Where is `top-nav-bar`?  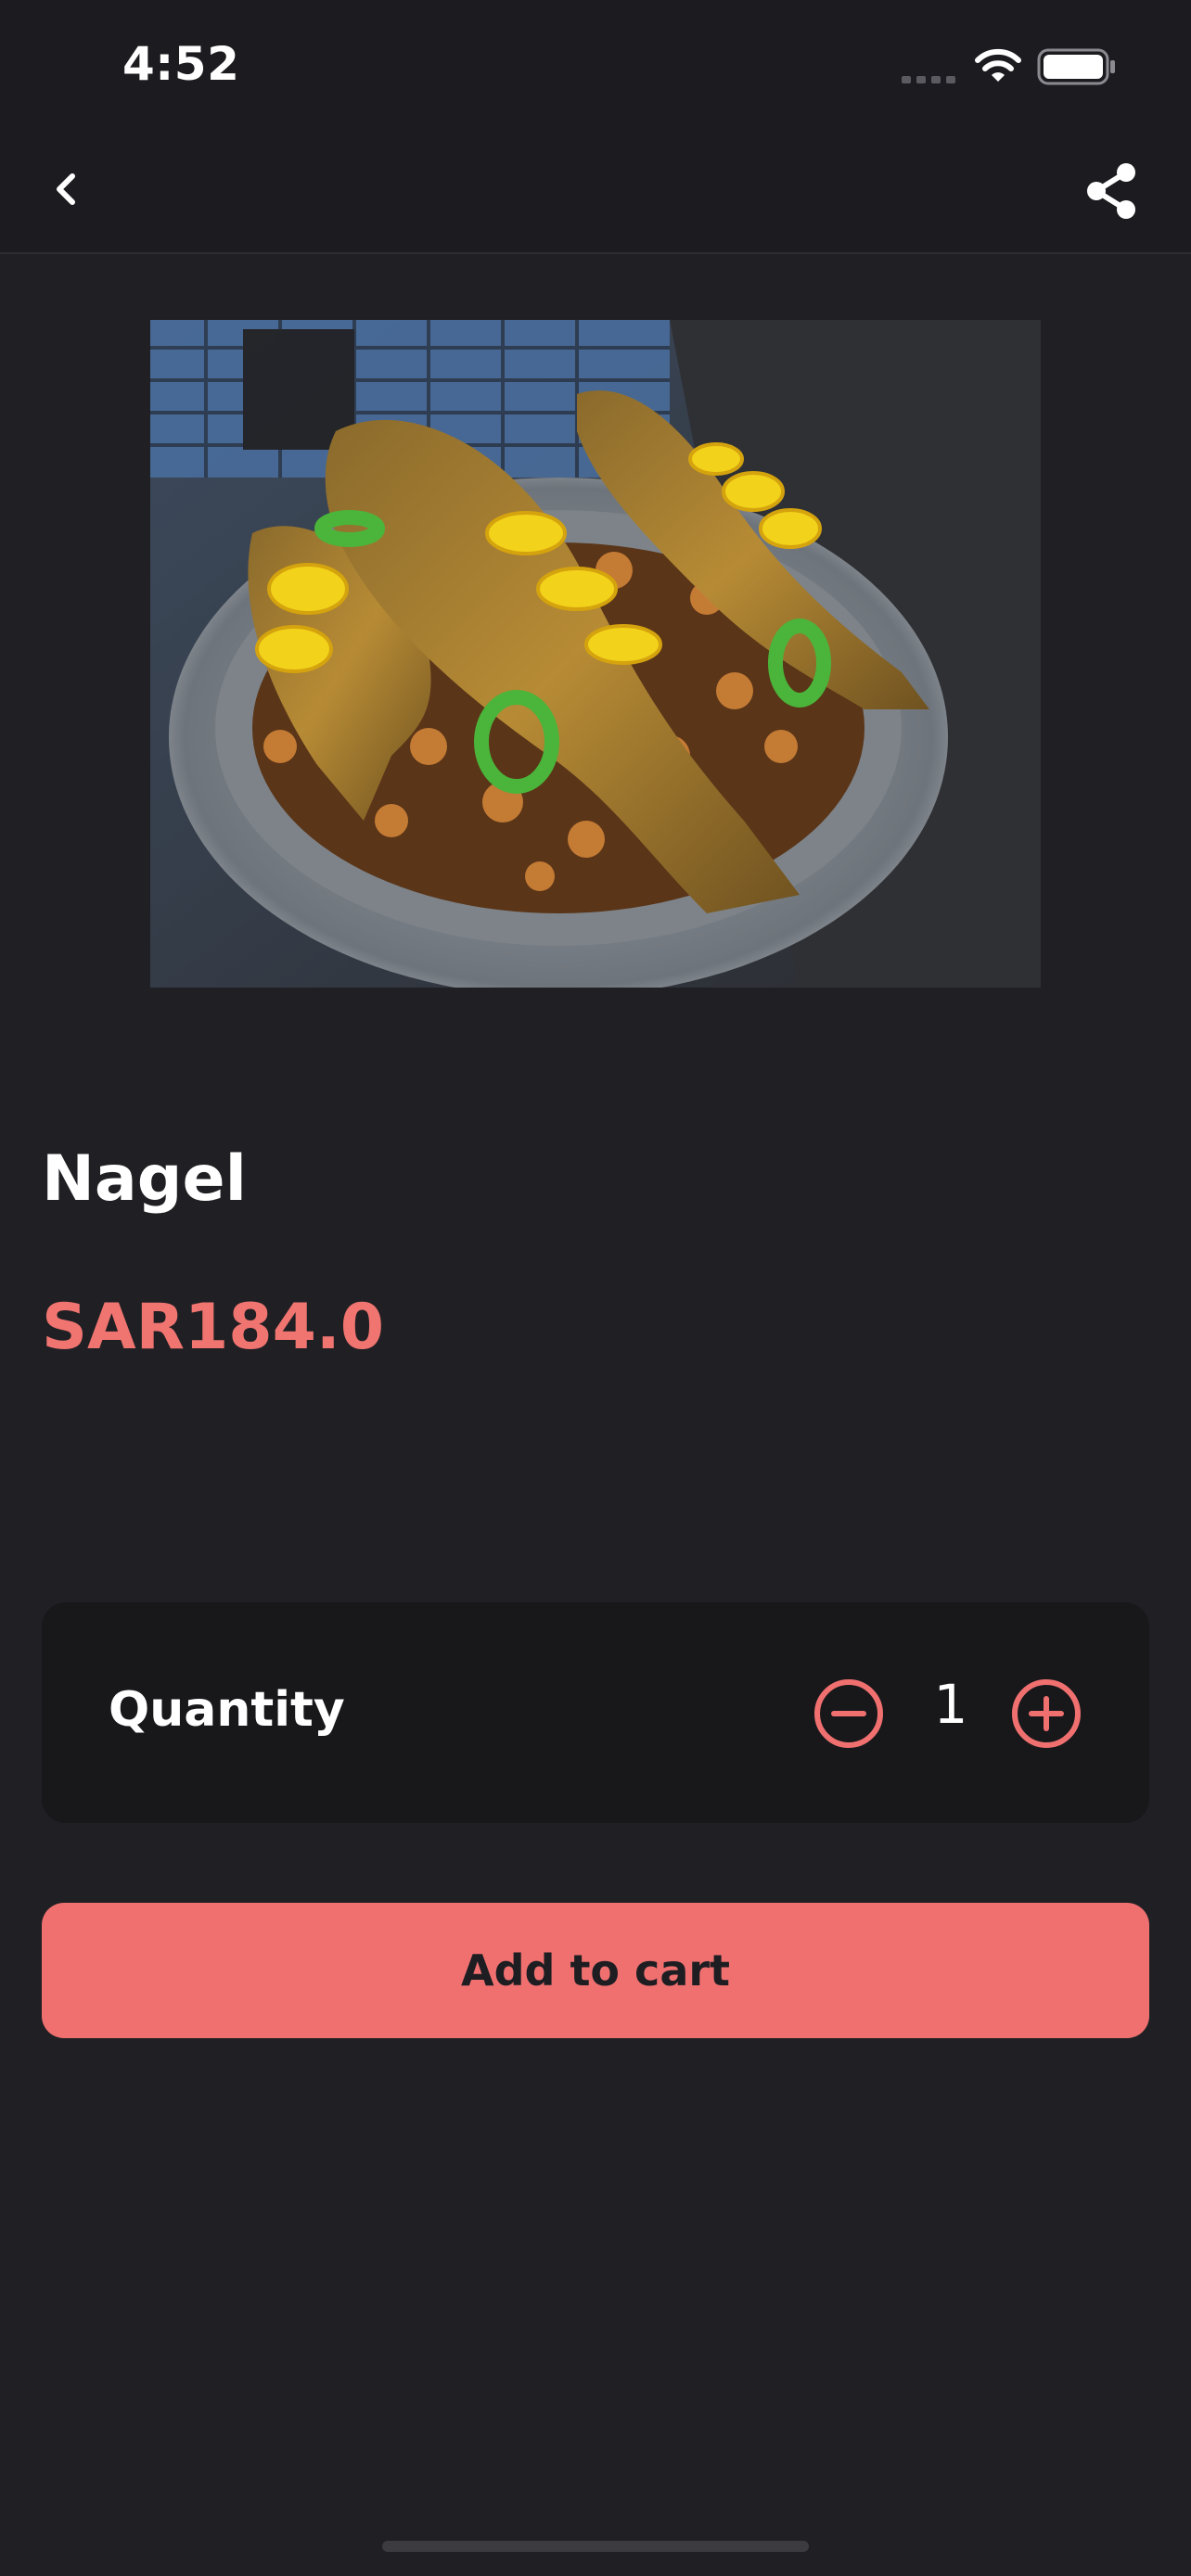 top-nav-bar is located at coordinates (595, 192).